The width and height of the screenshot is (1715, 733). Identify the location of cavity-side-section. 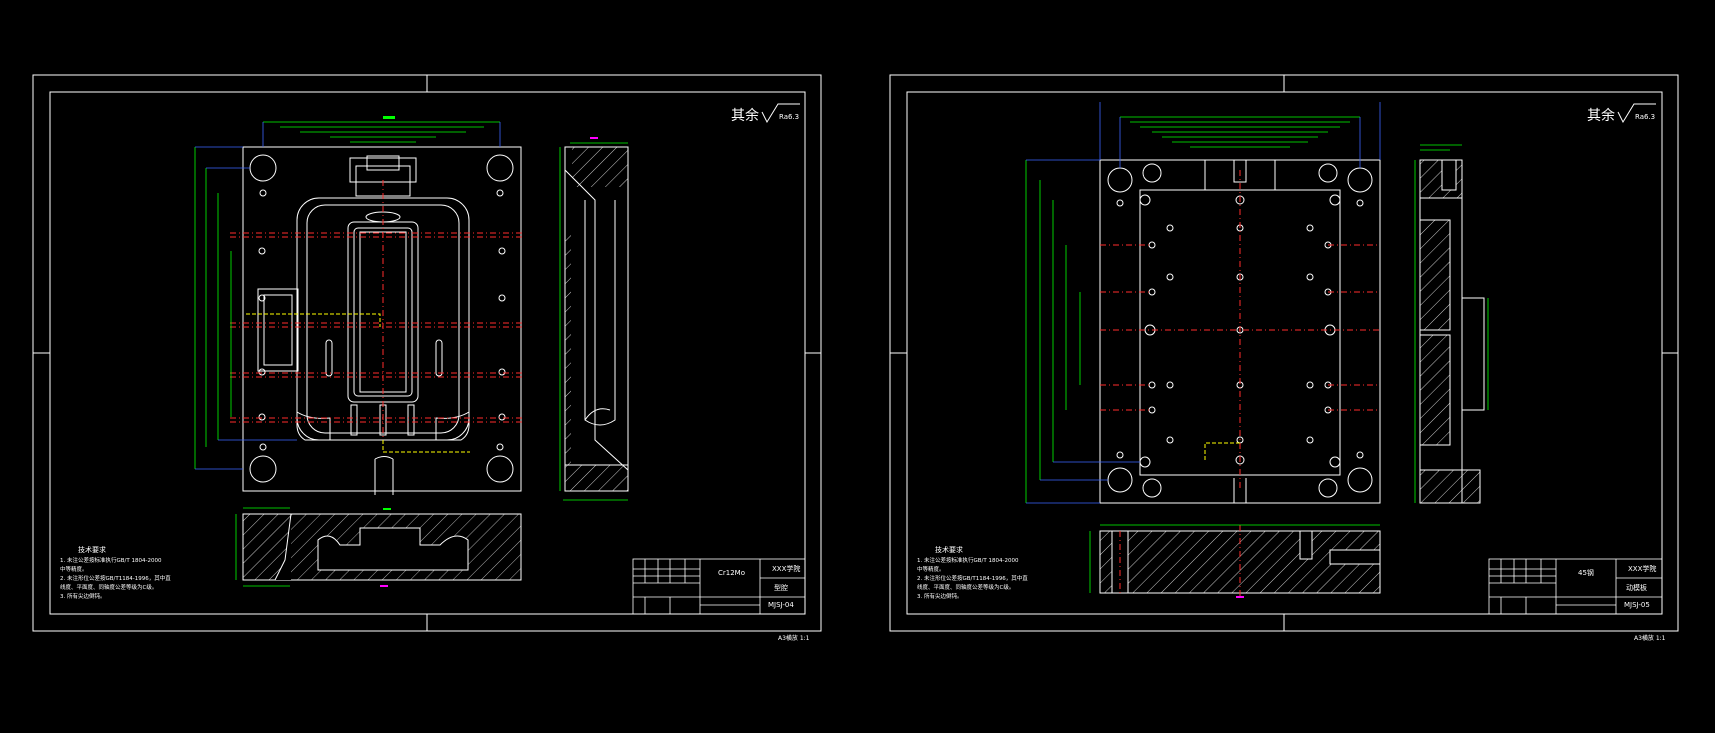
(594, 319).